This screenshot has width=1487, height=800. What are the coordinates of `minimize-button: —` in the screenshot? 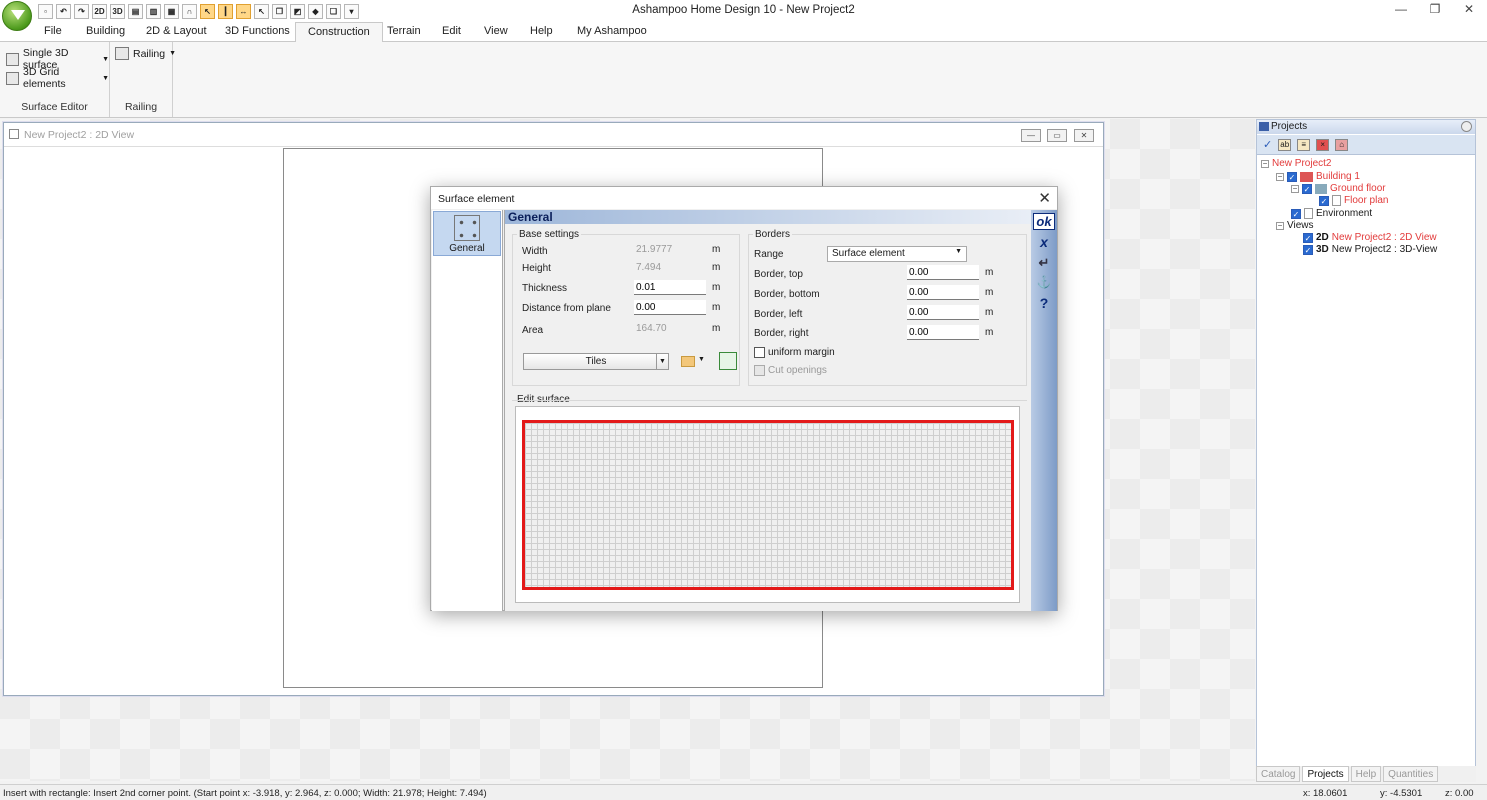 It's located at (1401, 10).